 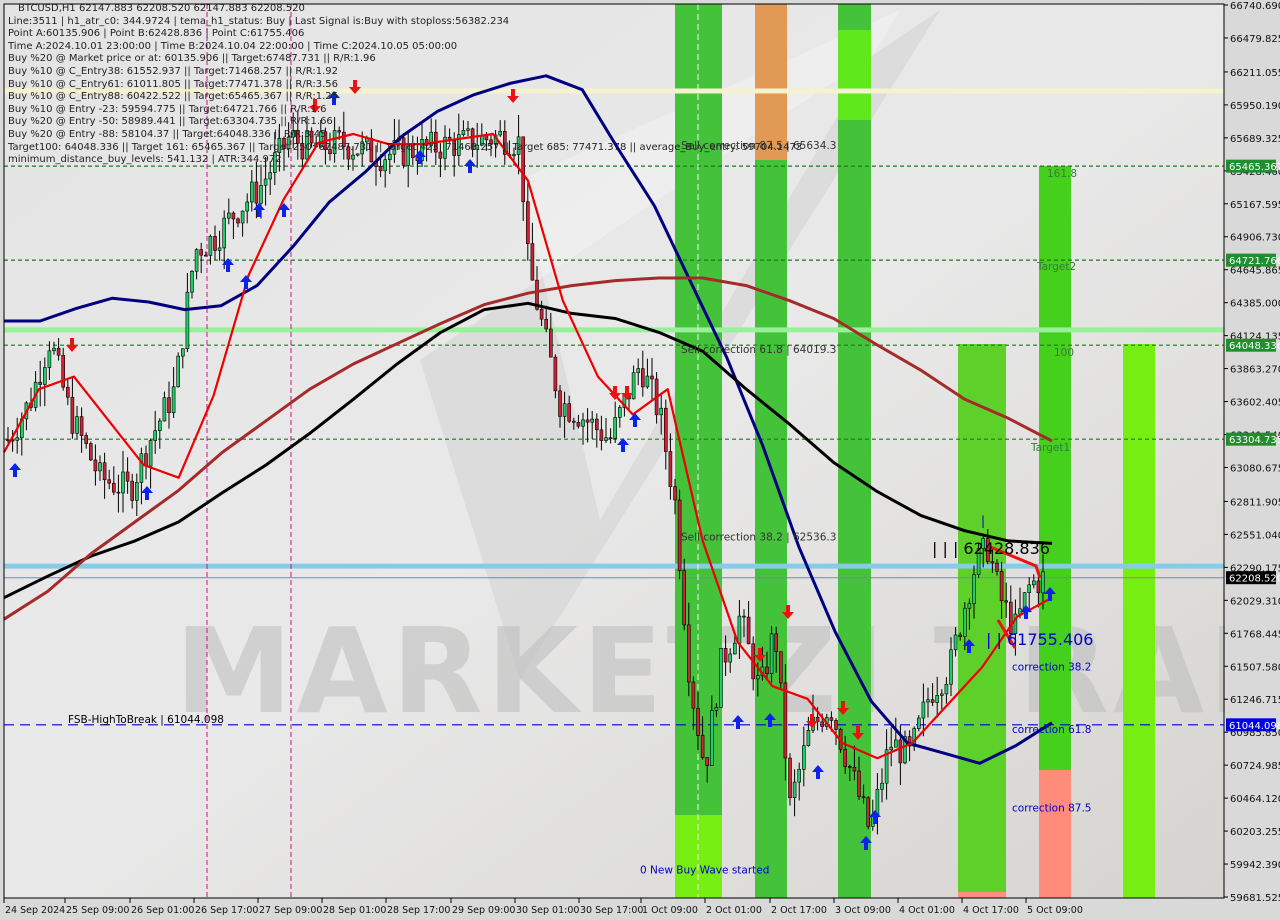 What do you see at coordinates (758, 537) in the screenshot?
I see `annotation-label: Sell correction 38.2 | 62536.3` at bounding box center [758, 537].